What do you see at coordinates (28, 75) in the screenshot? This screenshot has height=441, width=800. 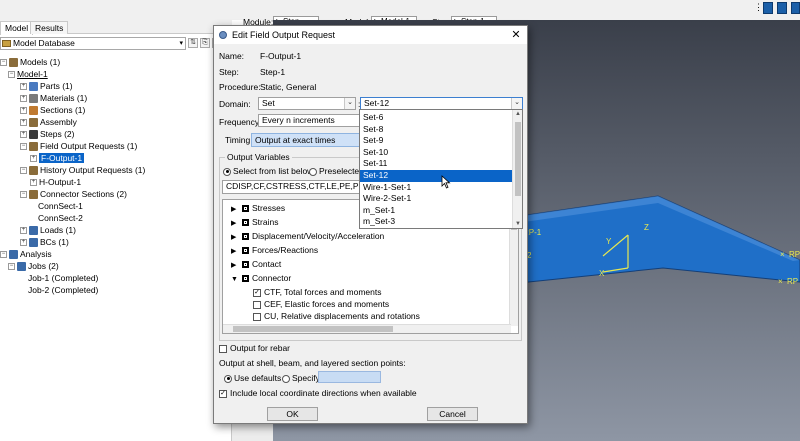 I see `tree-model-1: − Model-1` at bounding box center [28, 75].